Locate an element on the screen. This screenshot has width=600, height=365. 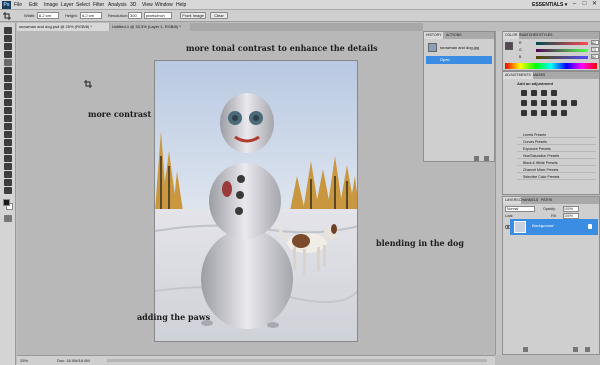
menu-3d: 3D is located at coordinates (133, 5).